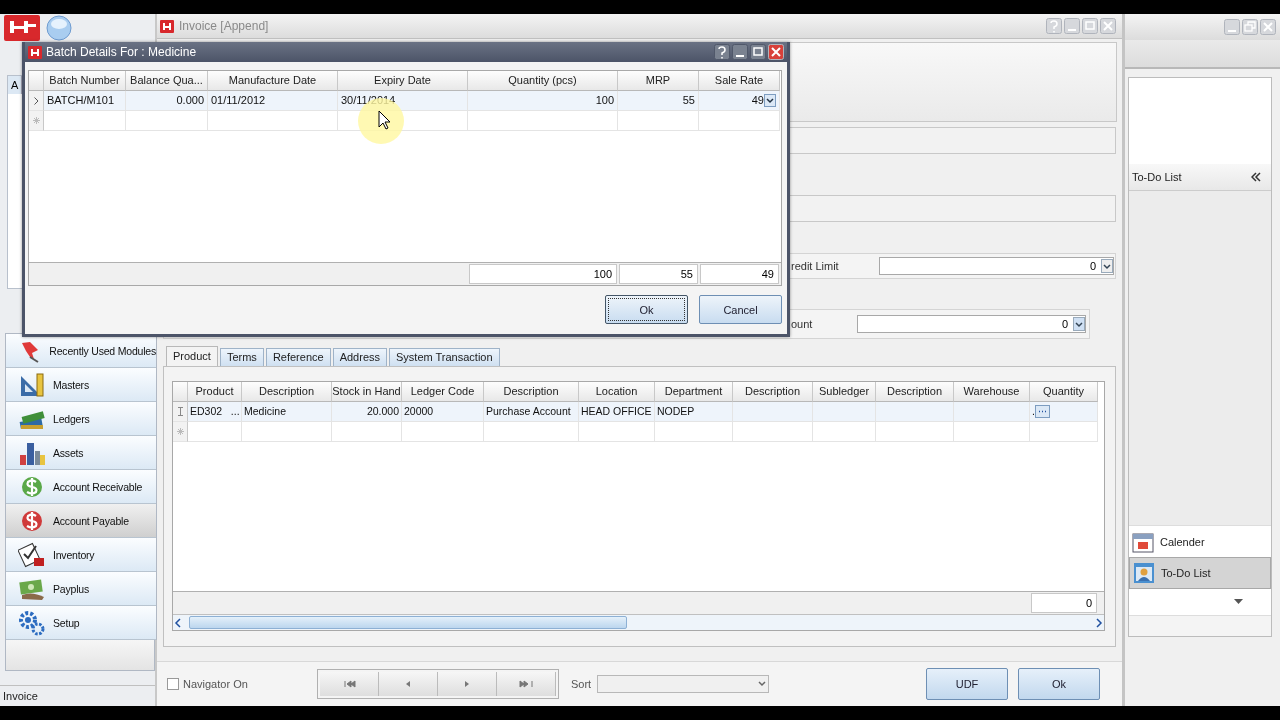 The image size is (1280, 720). I want to click on table-row: BATCH/M101 0.000 01/11/2012 30/11/2014 100 55 49, so click(405, 101).